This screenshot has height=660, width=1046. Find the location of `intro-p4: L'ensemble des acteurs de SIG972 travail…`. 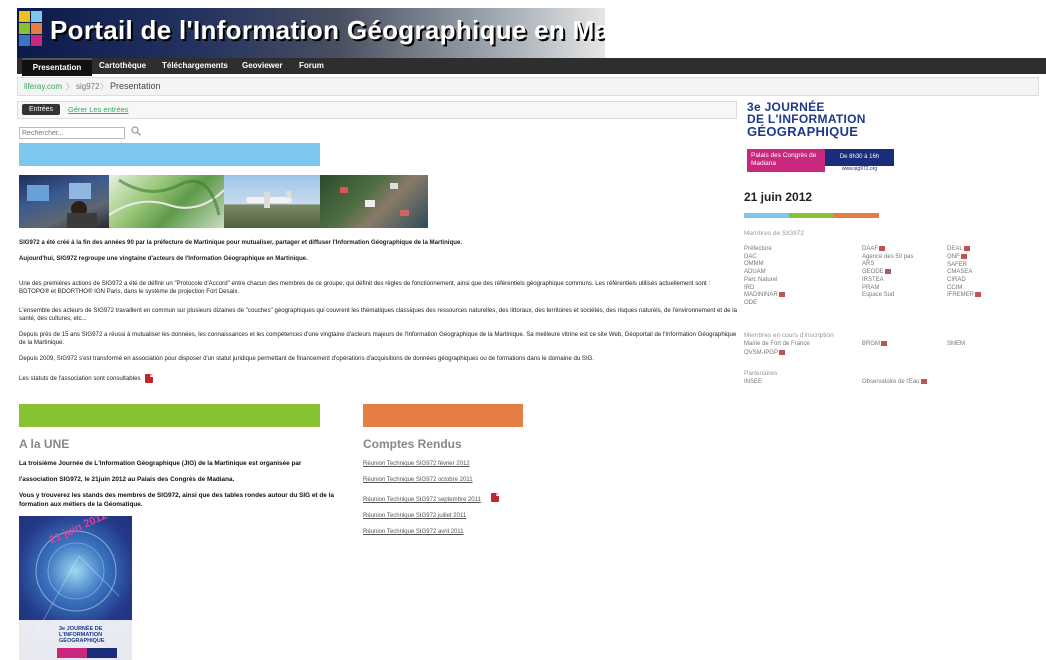

intro-p4: L'ensemble des acteurs de SIG972 travail… is located at coordinates (378, 314).